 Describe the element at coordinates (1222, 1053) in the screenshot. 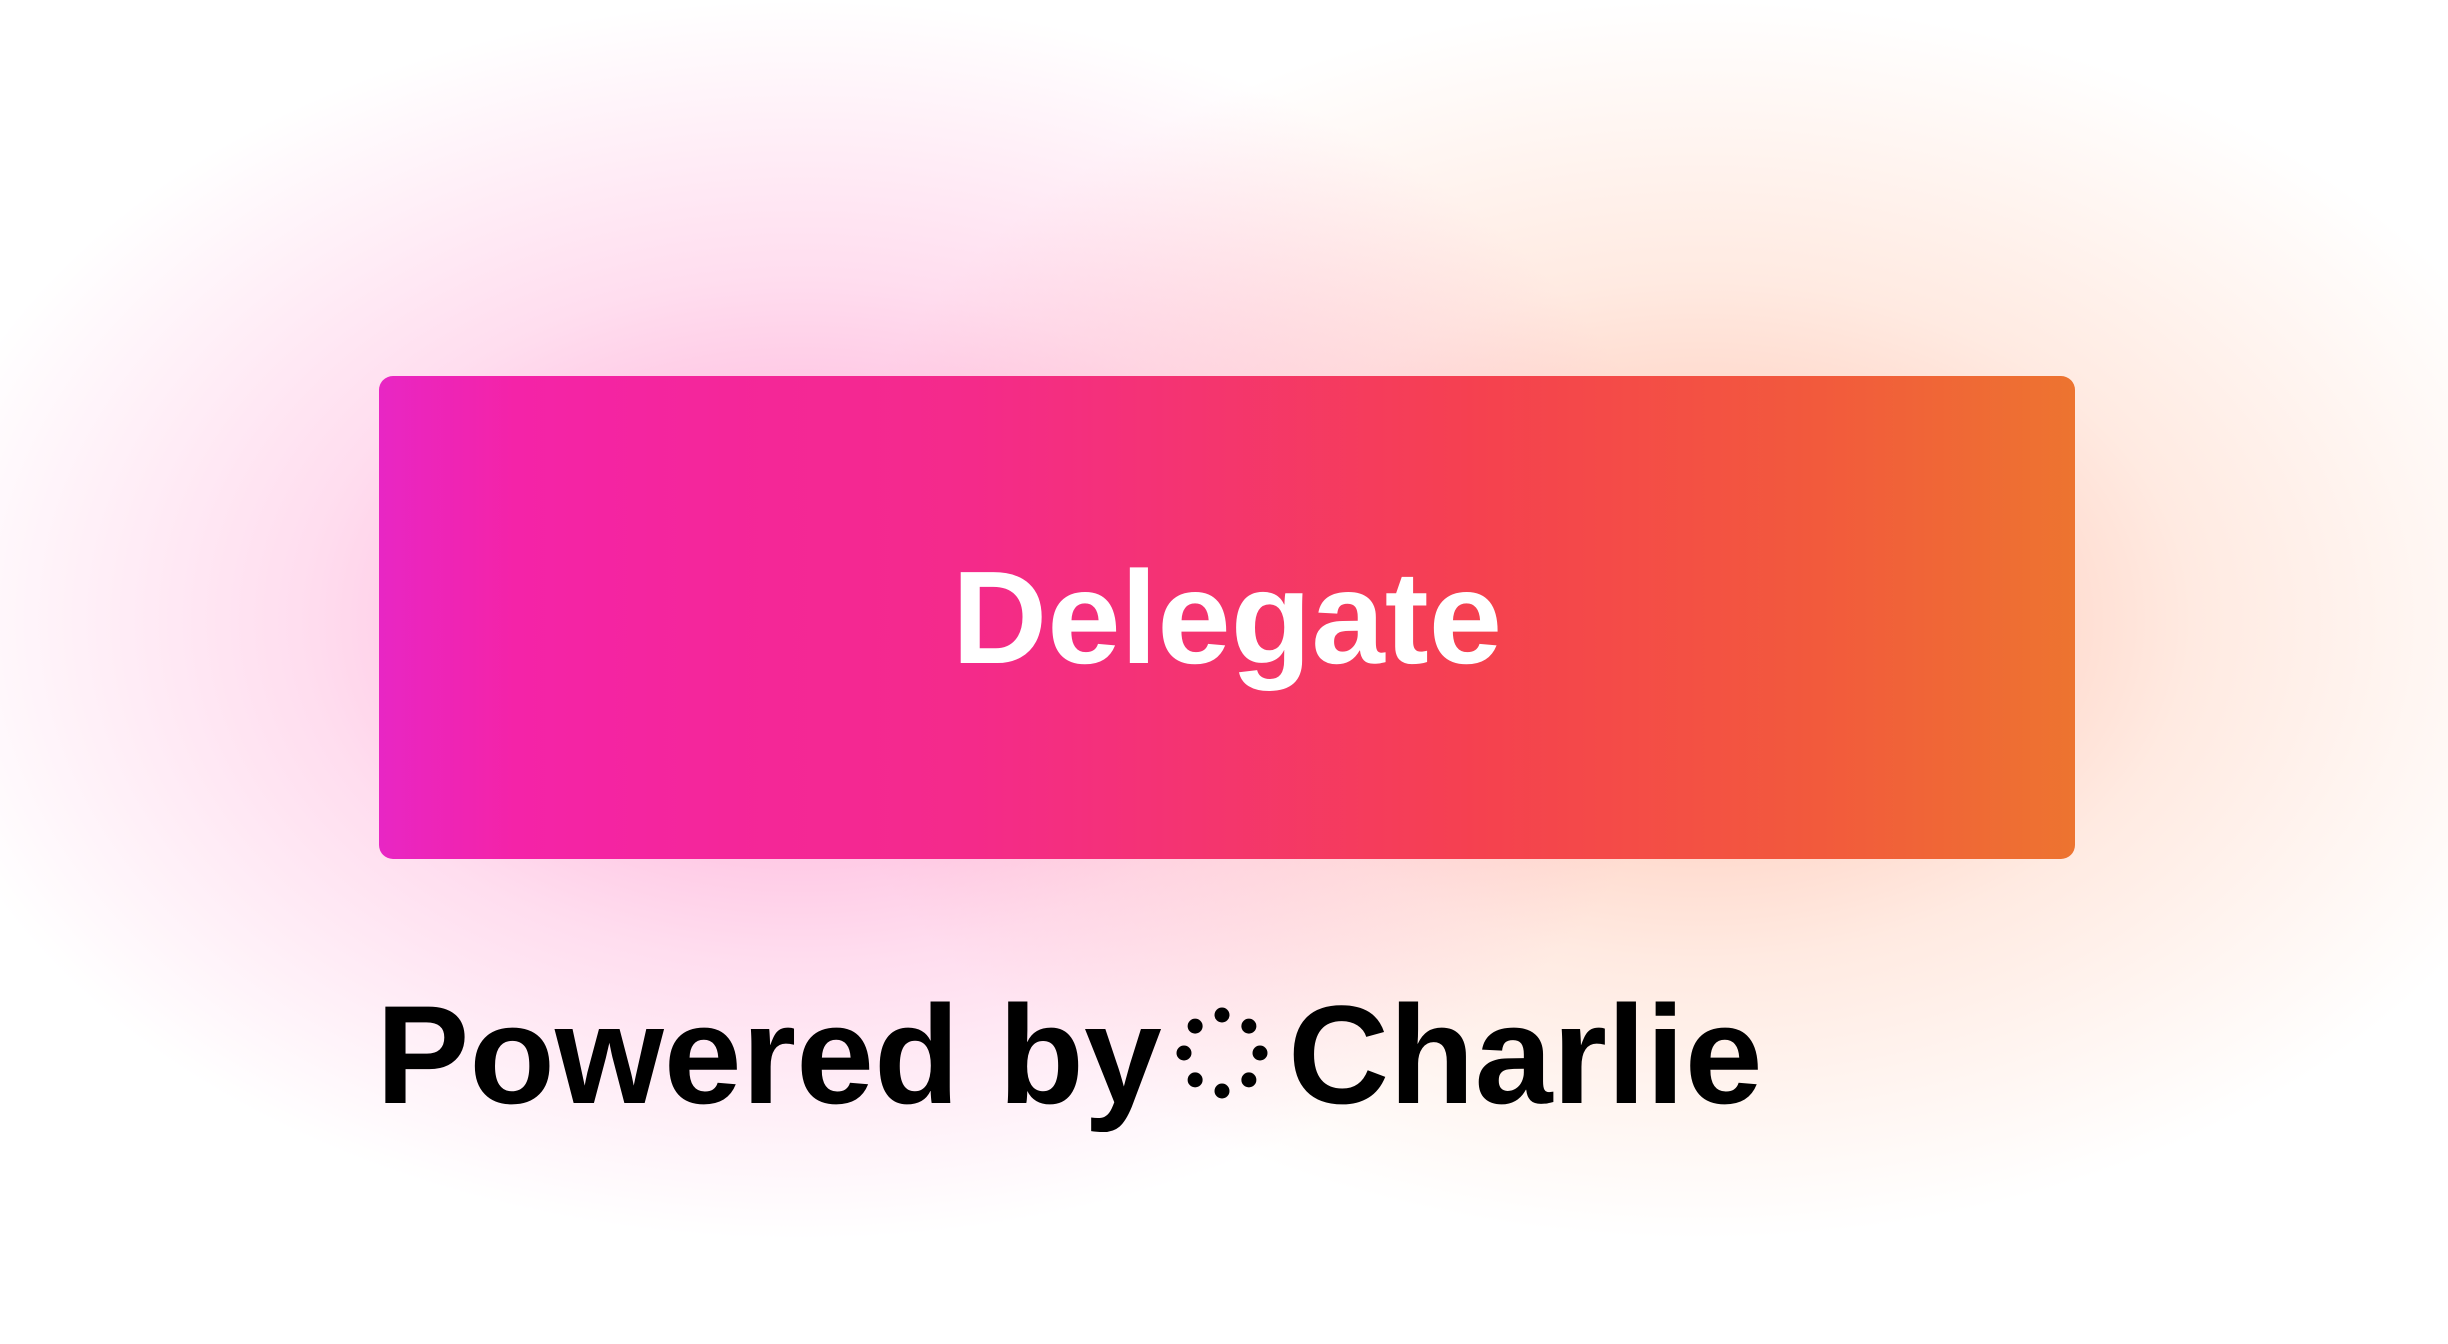

I see `charlie-logo-icon` at that location.